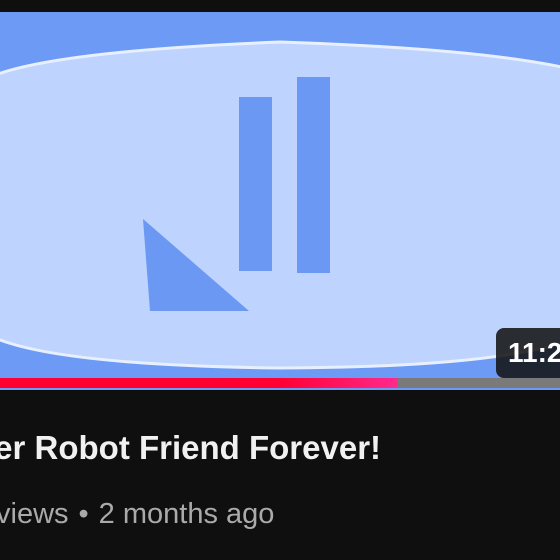 The image size is (560, 560). What do you see at coordinates (186, 514) in the screenshot?
I see `upload-age: 2 months ago` at bounding box center [186, 514].